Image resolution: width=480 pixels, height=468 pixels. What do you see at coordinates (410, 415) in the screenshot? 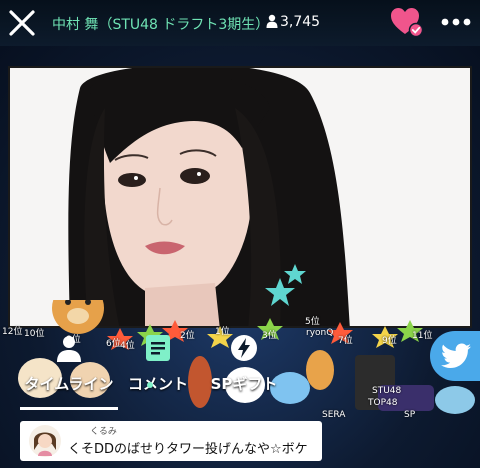
I see `gift-label: SP` at bounding box center [410, 415].